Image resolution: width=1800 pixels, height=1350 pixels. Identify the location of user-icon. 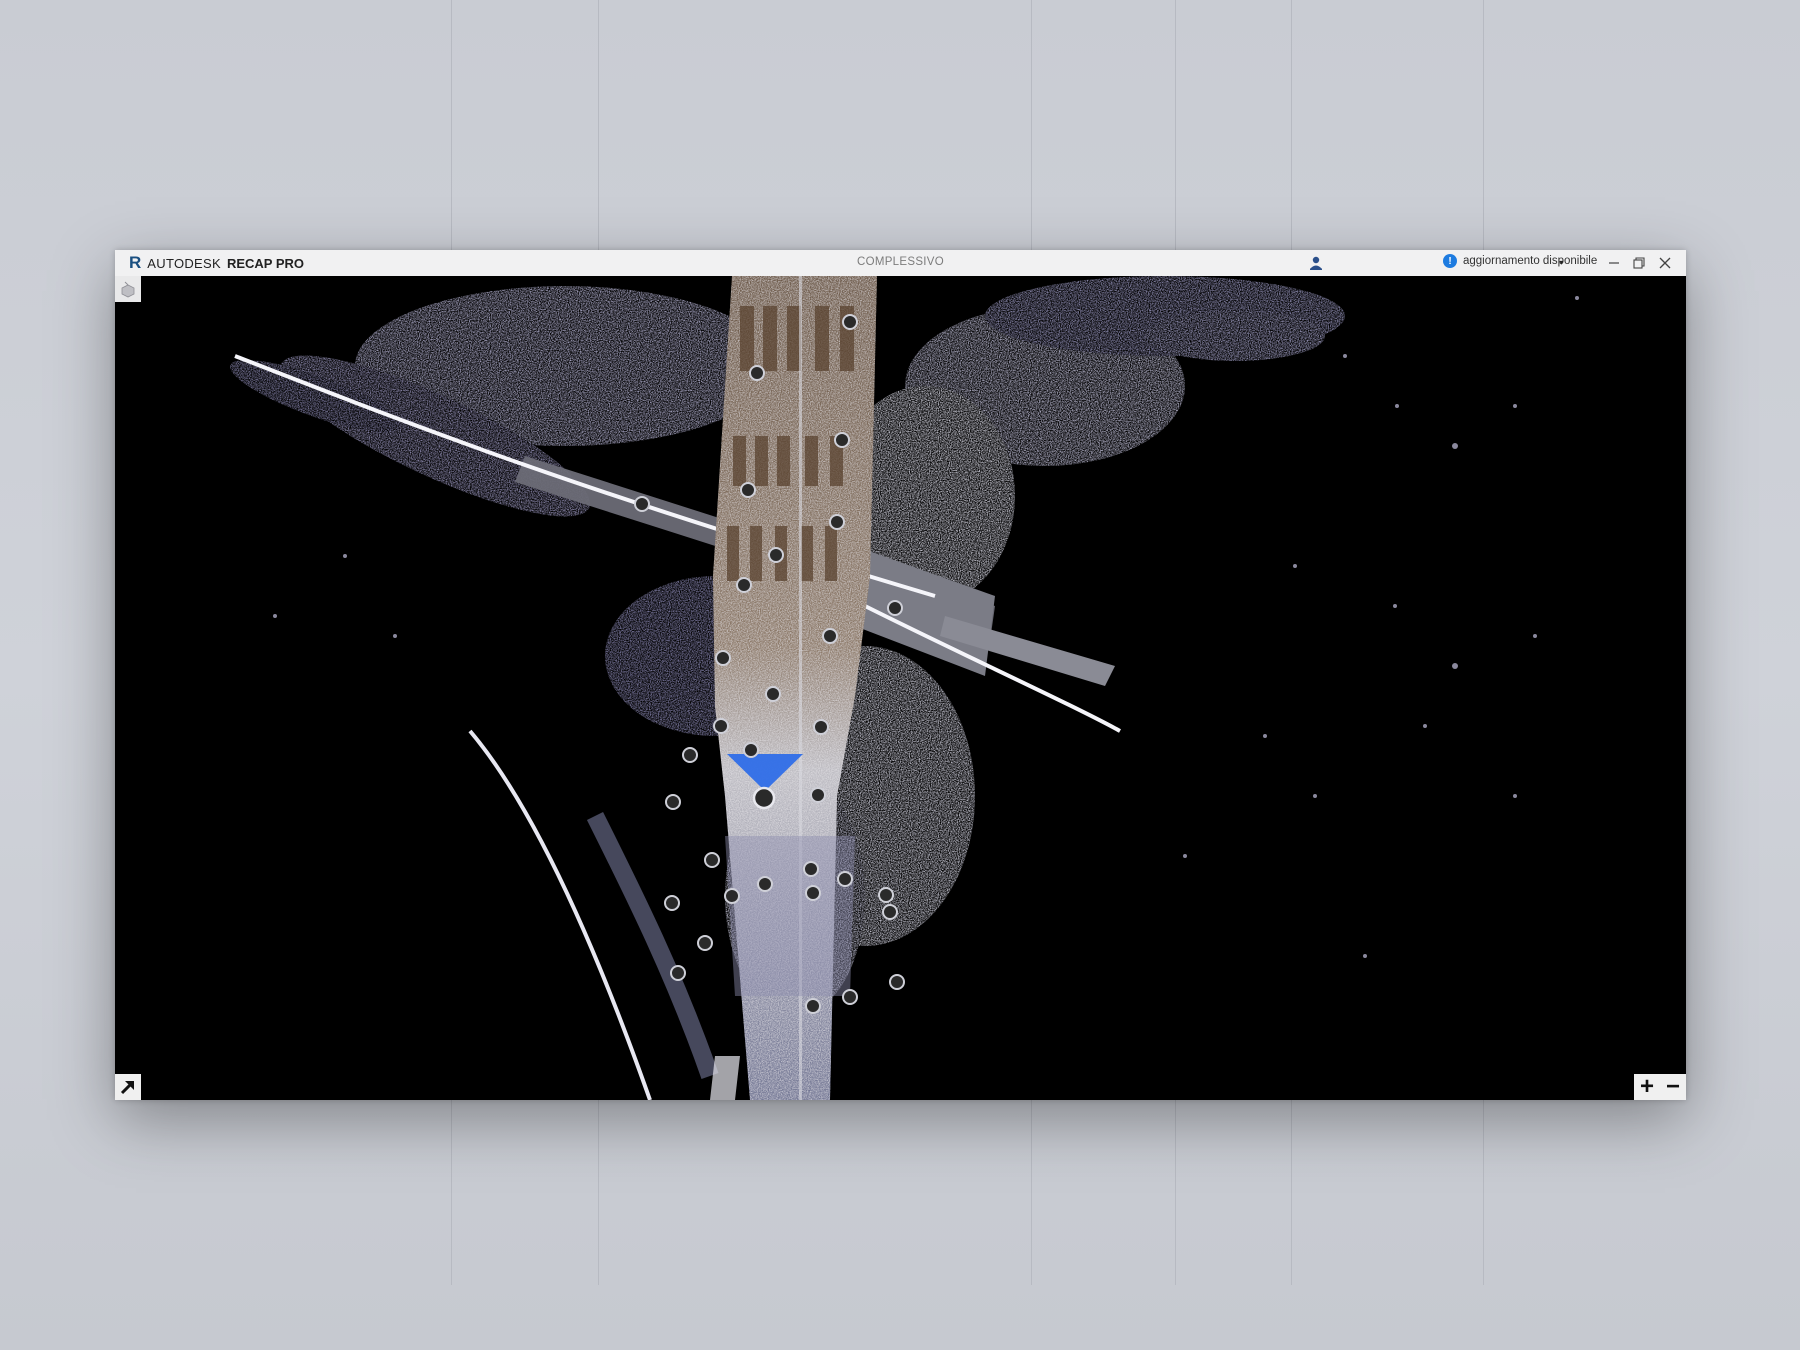
(1316, 263).